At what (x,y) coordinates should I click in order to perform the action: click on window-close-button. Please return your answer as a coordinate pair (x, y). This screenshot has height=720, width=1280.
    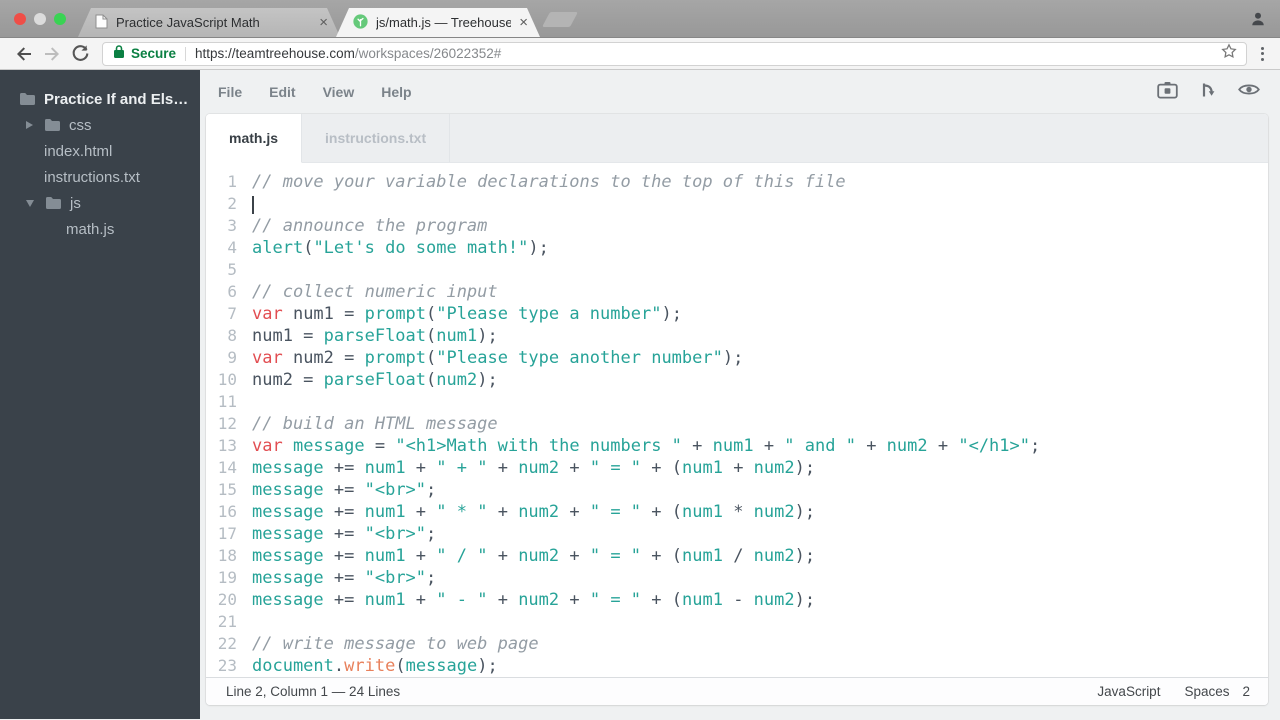
    Looking at the image, I should click on (20, 19).